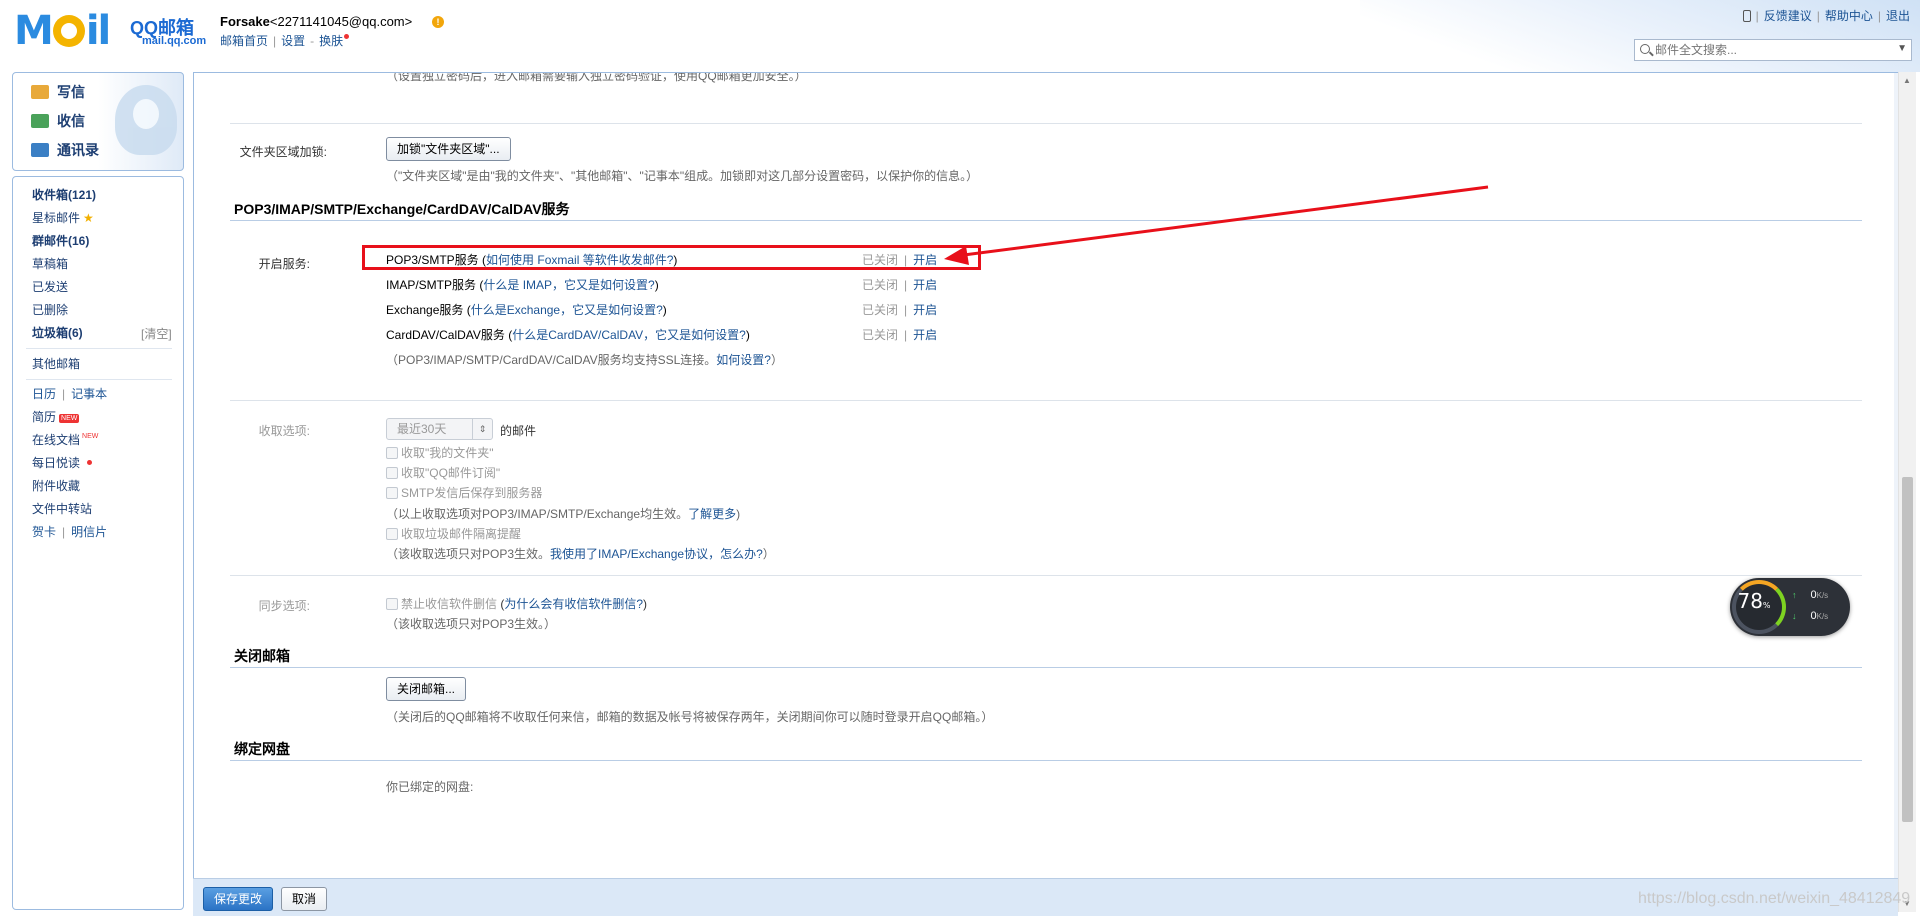 The width and height of the screenshot is (1920, 916). I want to click on header-links: 邮箱首页 | 设置 - 换肤, so click(285, 40).